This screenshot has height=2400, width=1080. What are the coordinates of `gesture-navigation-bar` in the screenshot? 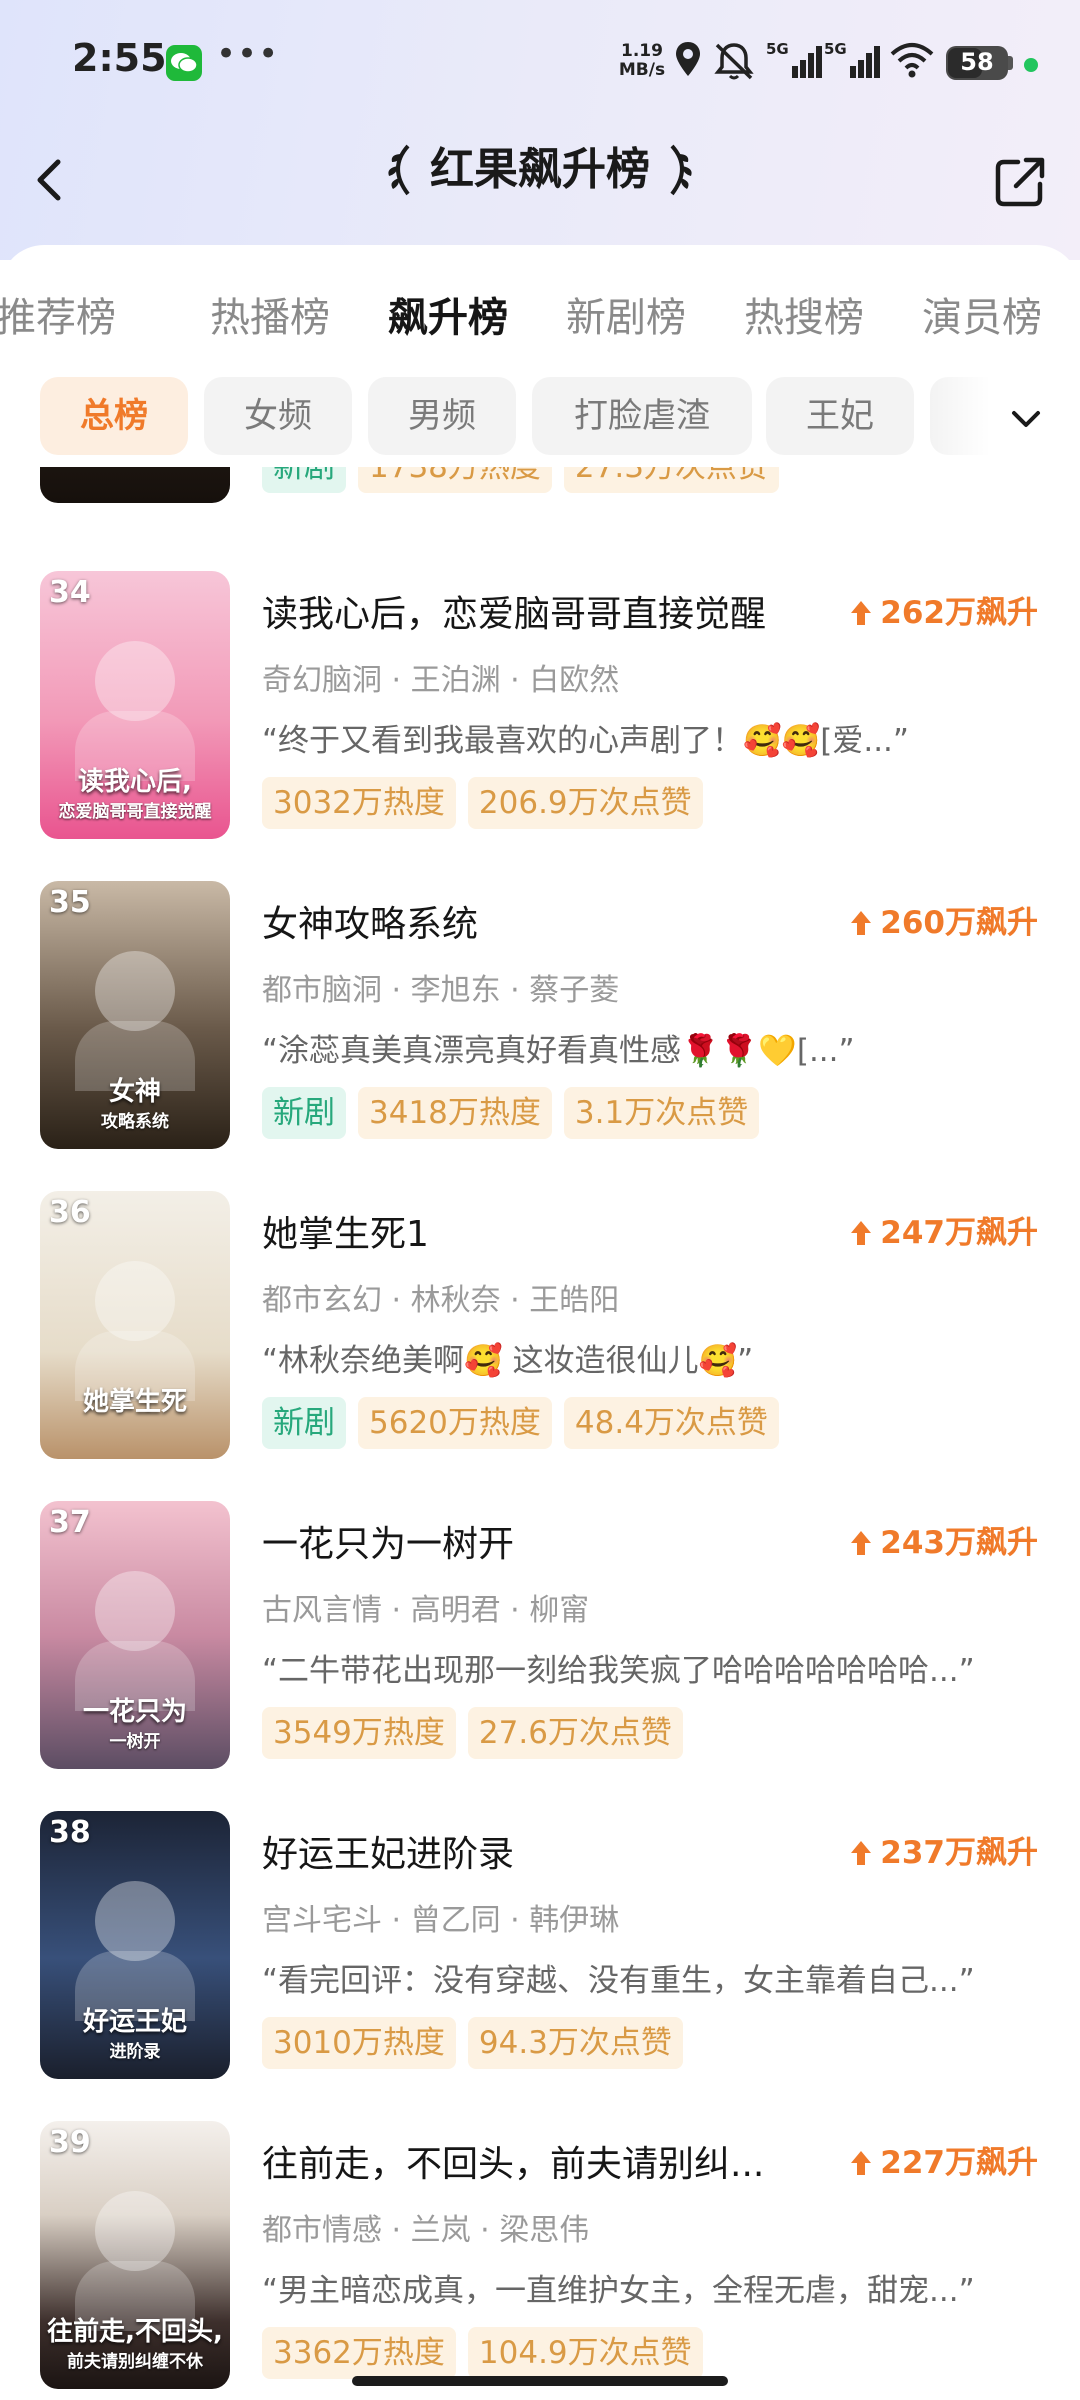 It's located at (540, 2381).